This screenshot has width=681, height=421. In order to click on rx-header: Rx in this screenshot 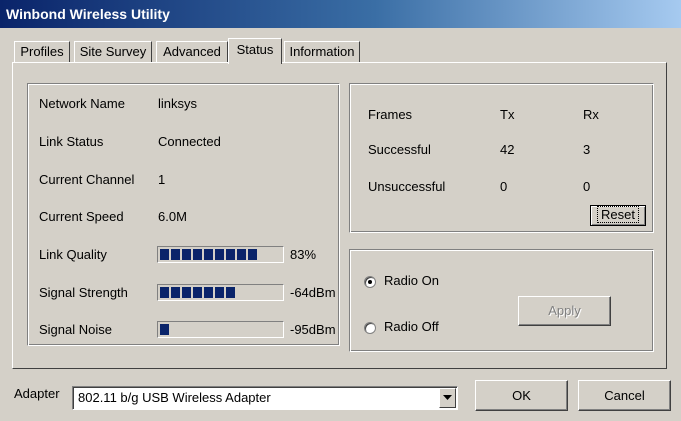, I will do `click(591, 114)`.